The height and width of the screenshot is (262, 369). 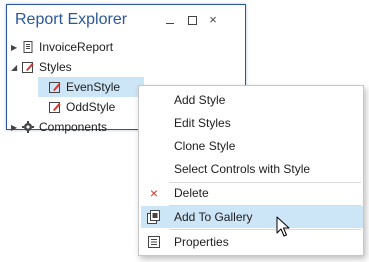 I want to click on menu-item-edit-styles: Edit Styles, so click(x=252, y=123).